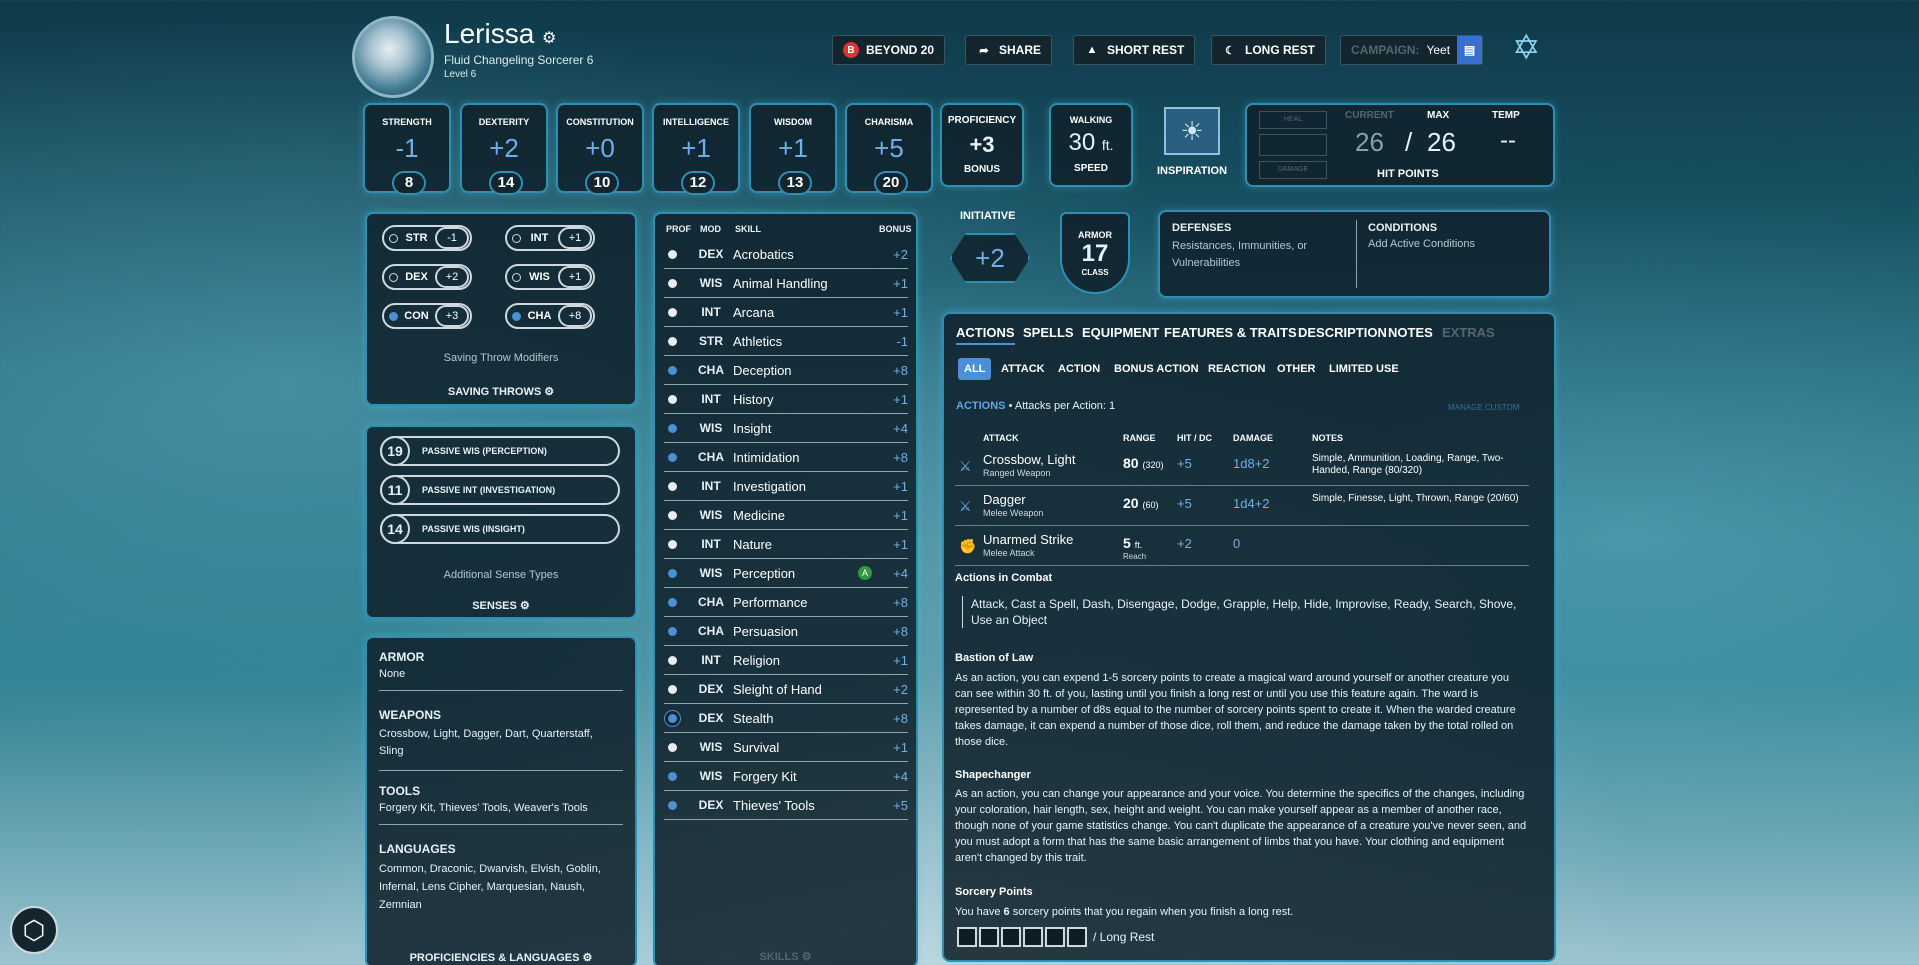  What do you see at coordinates (452, 316) in the screenshot?
I see `saving-throw-bonus: +3` at bounding box center [452, 316].